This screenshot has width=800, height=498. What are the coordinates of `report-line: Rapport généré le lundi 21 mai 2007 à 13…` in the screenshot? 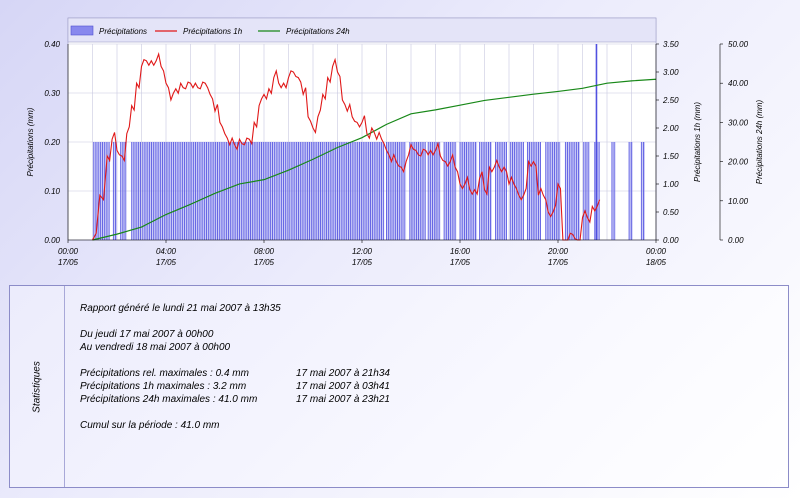 It's located at (180, 308).